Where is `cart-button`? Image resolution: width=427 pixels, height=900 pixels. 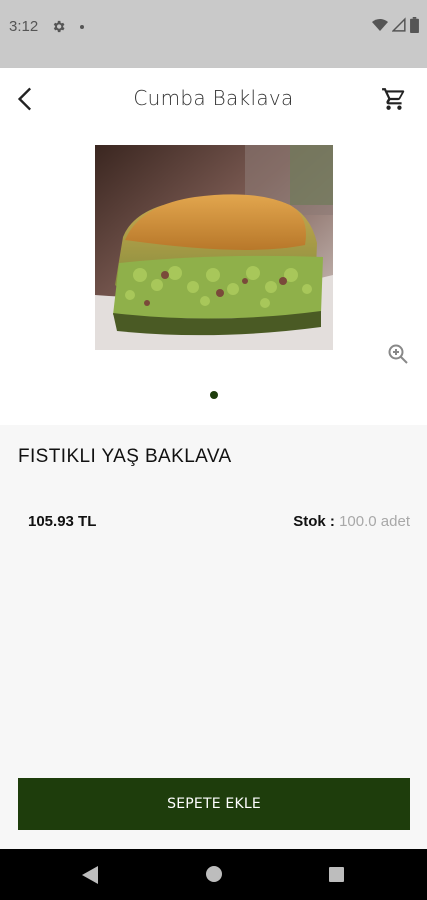
cart-button is located at coordinates (394, 99).